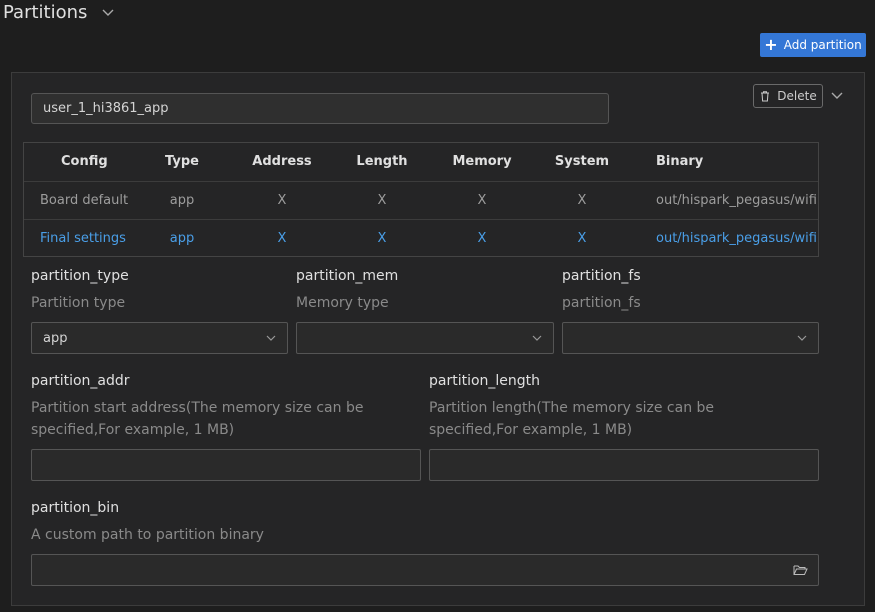 The image size is (875, 612). What do you see at coordinates (690, 338) in the screenshot?
I see `partition-fs-select` at bounding box center [690, 338].